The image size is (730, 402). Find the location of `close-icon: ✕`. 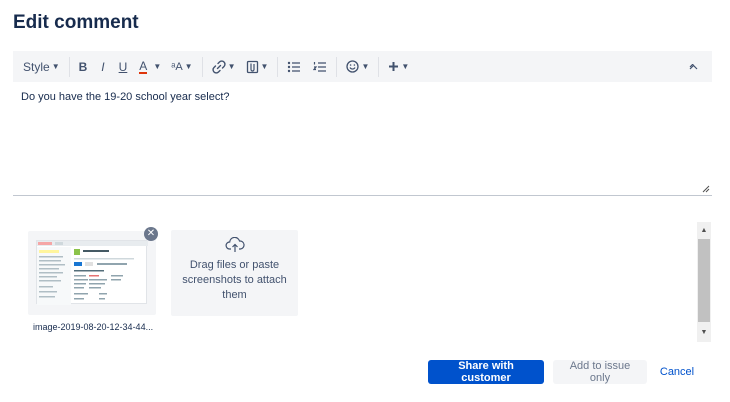

close-icon: ✕ is located at coordinates (151, 233).